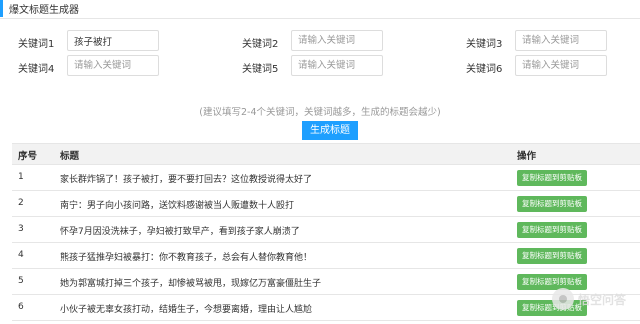 This screenshot has width=640, height=324. What do you see at coordinates (326, 204) in the screenshot?
I see `table-row: 2 南宁：男子向小孩问路，送饮料感谢被当人贩遭数十人殴打 复制标题到剪贴板` at bounding box center [326, 204].